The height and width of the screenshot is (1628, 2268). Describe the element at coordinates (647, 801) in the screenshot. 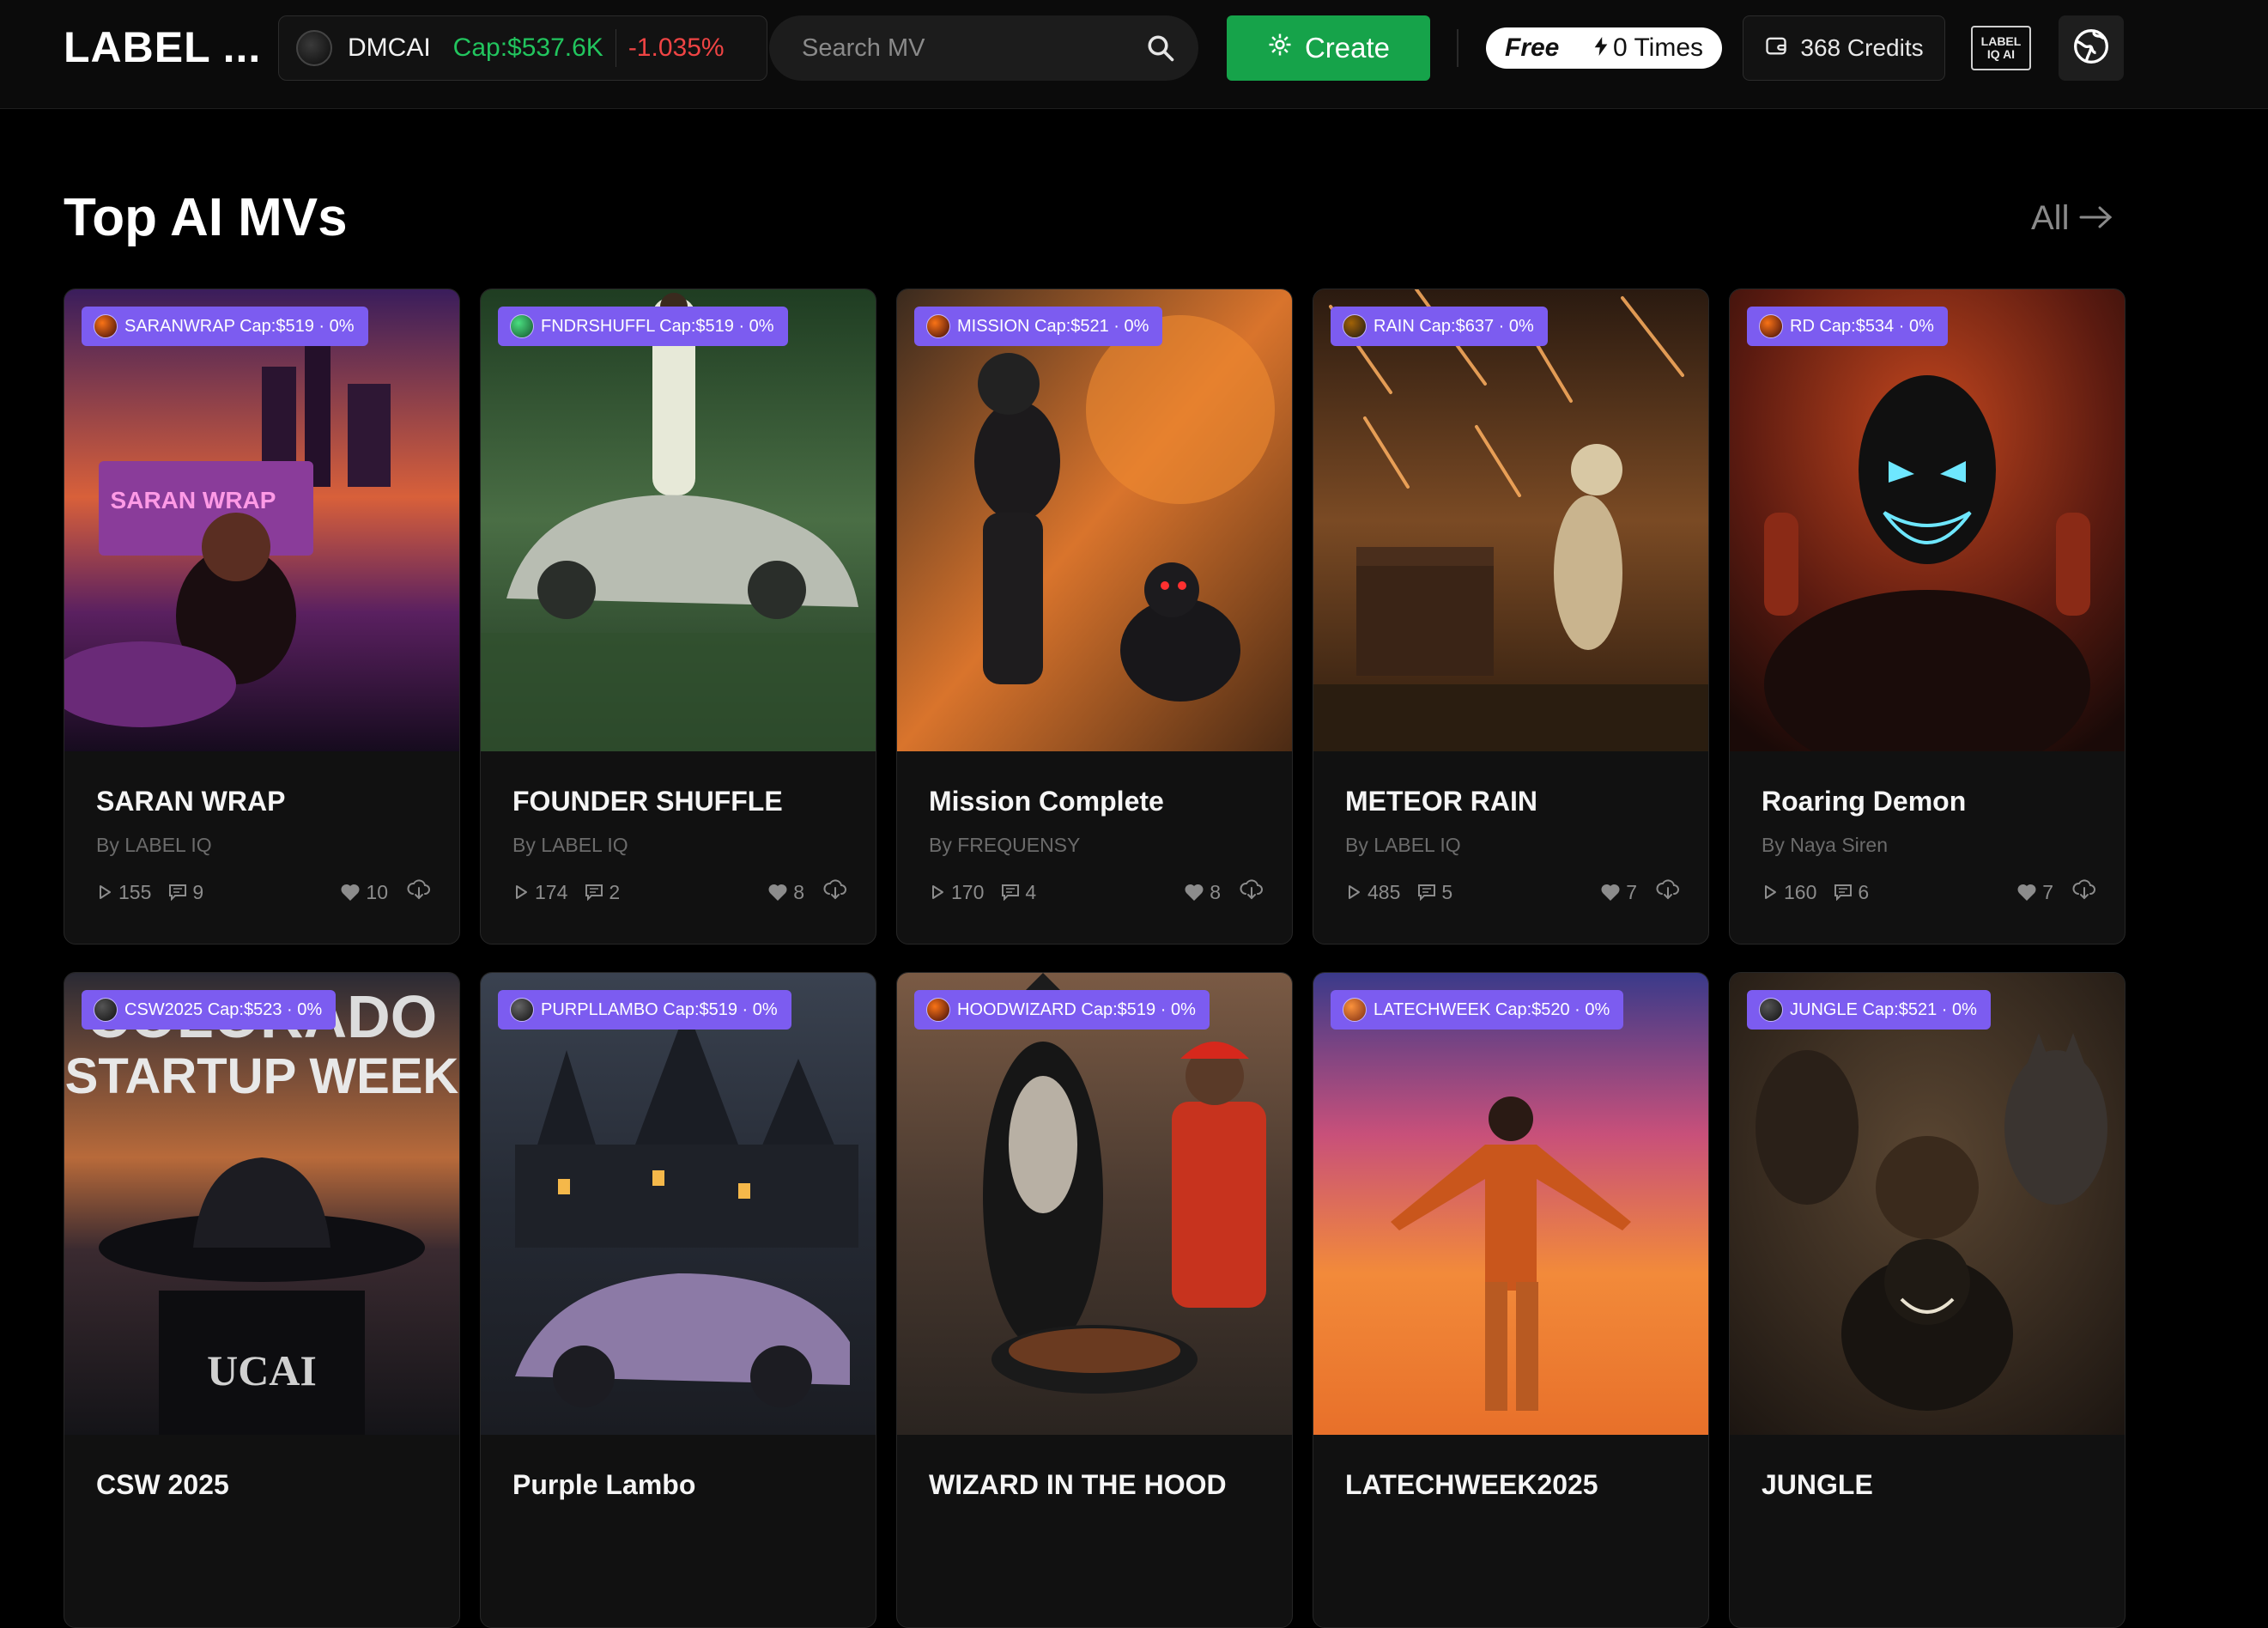

I see `mv-title: FOUNDER SHUFFLE` at that location.